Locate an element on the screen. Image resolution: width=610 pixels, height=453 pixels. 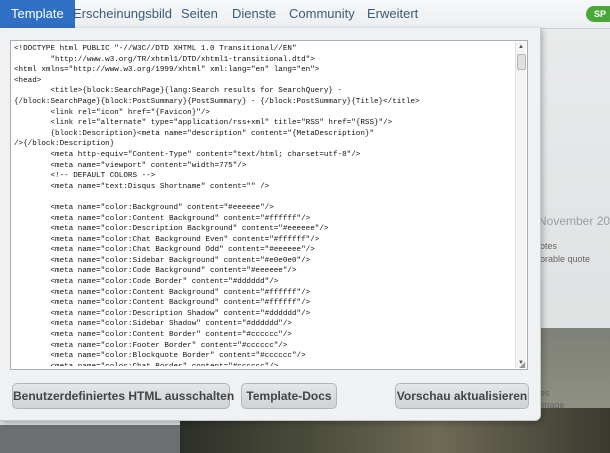
refresh-preview-button: Vorschau aktualisieren is located at coordinates (462, 396).